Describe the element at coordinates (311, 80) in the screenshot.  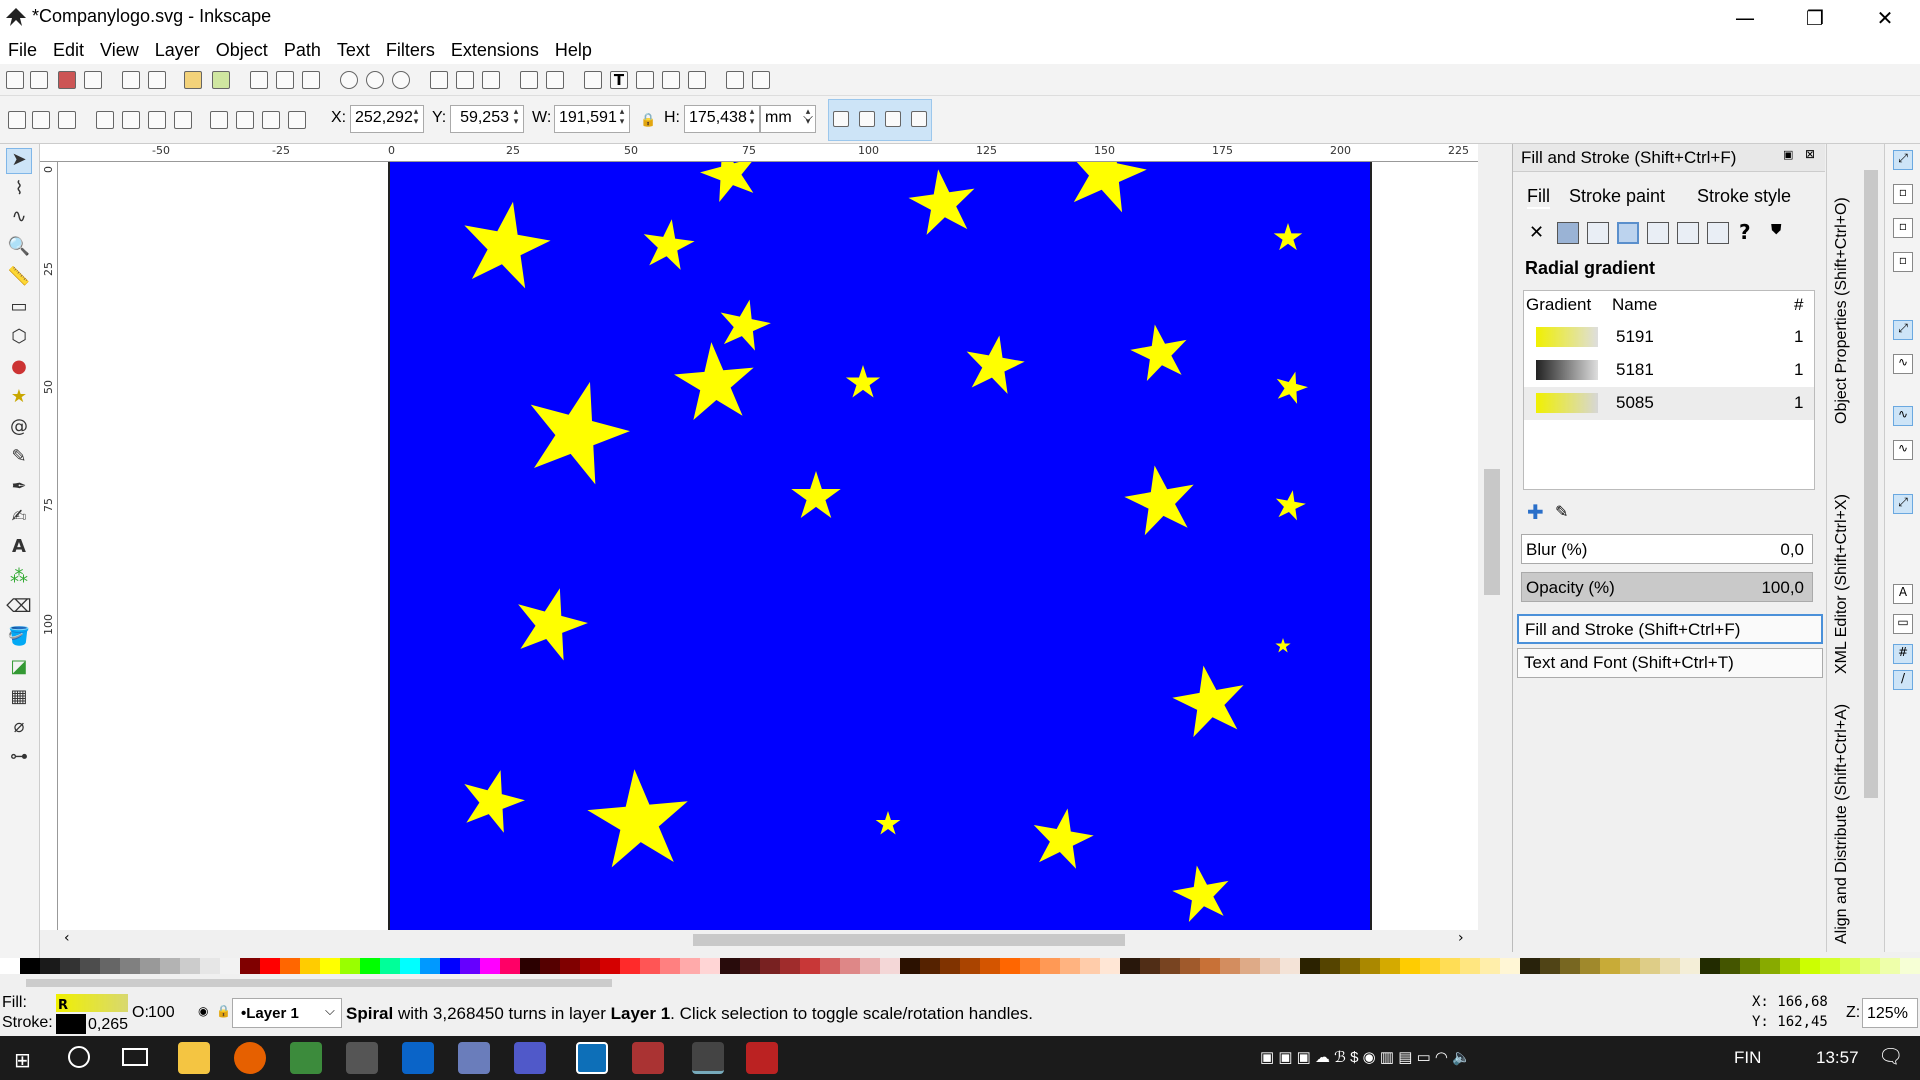
I see `paste-icon` at that location.